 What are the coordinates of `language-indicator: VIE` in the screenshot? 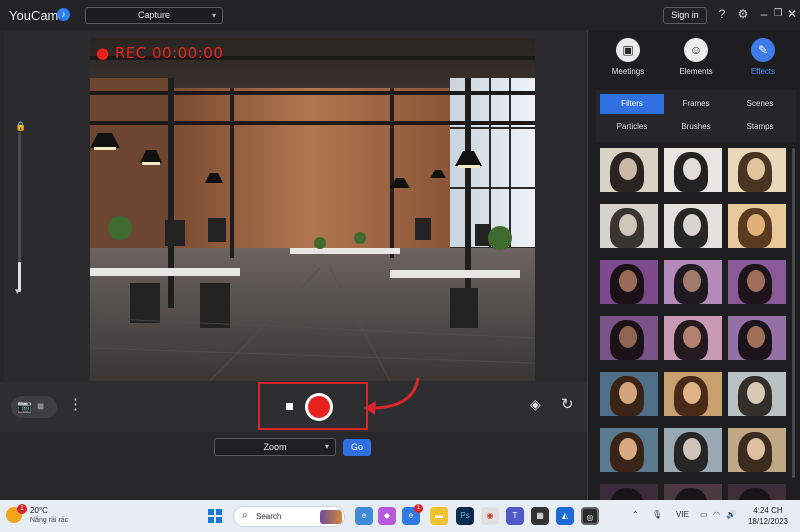 It's located at (682, 514).